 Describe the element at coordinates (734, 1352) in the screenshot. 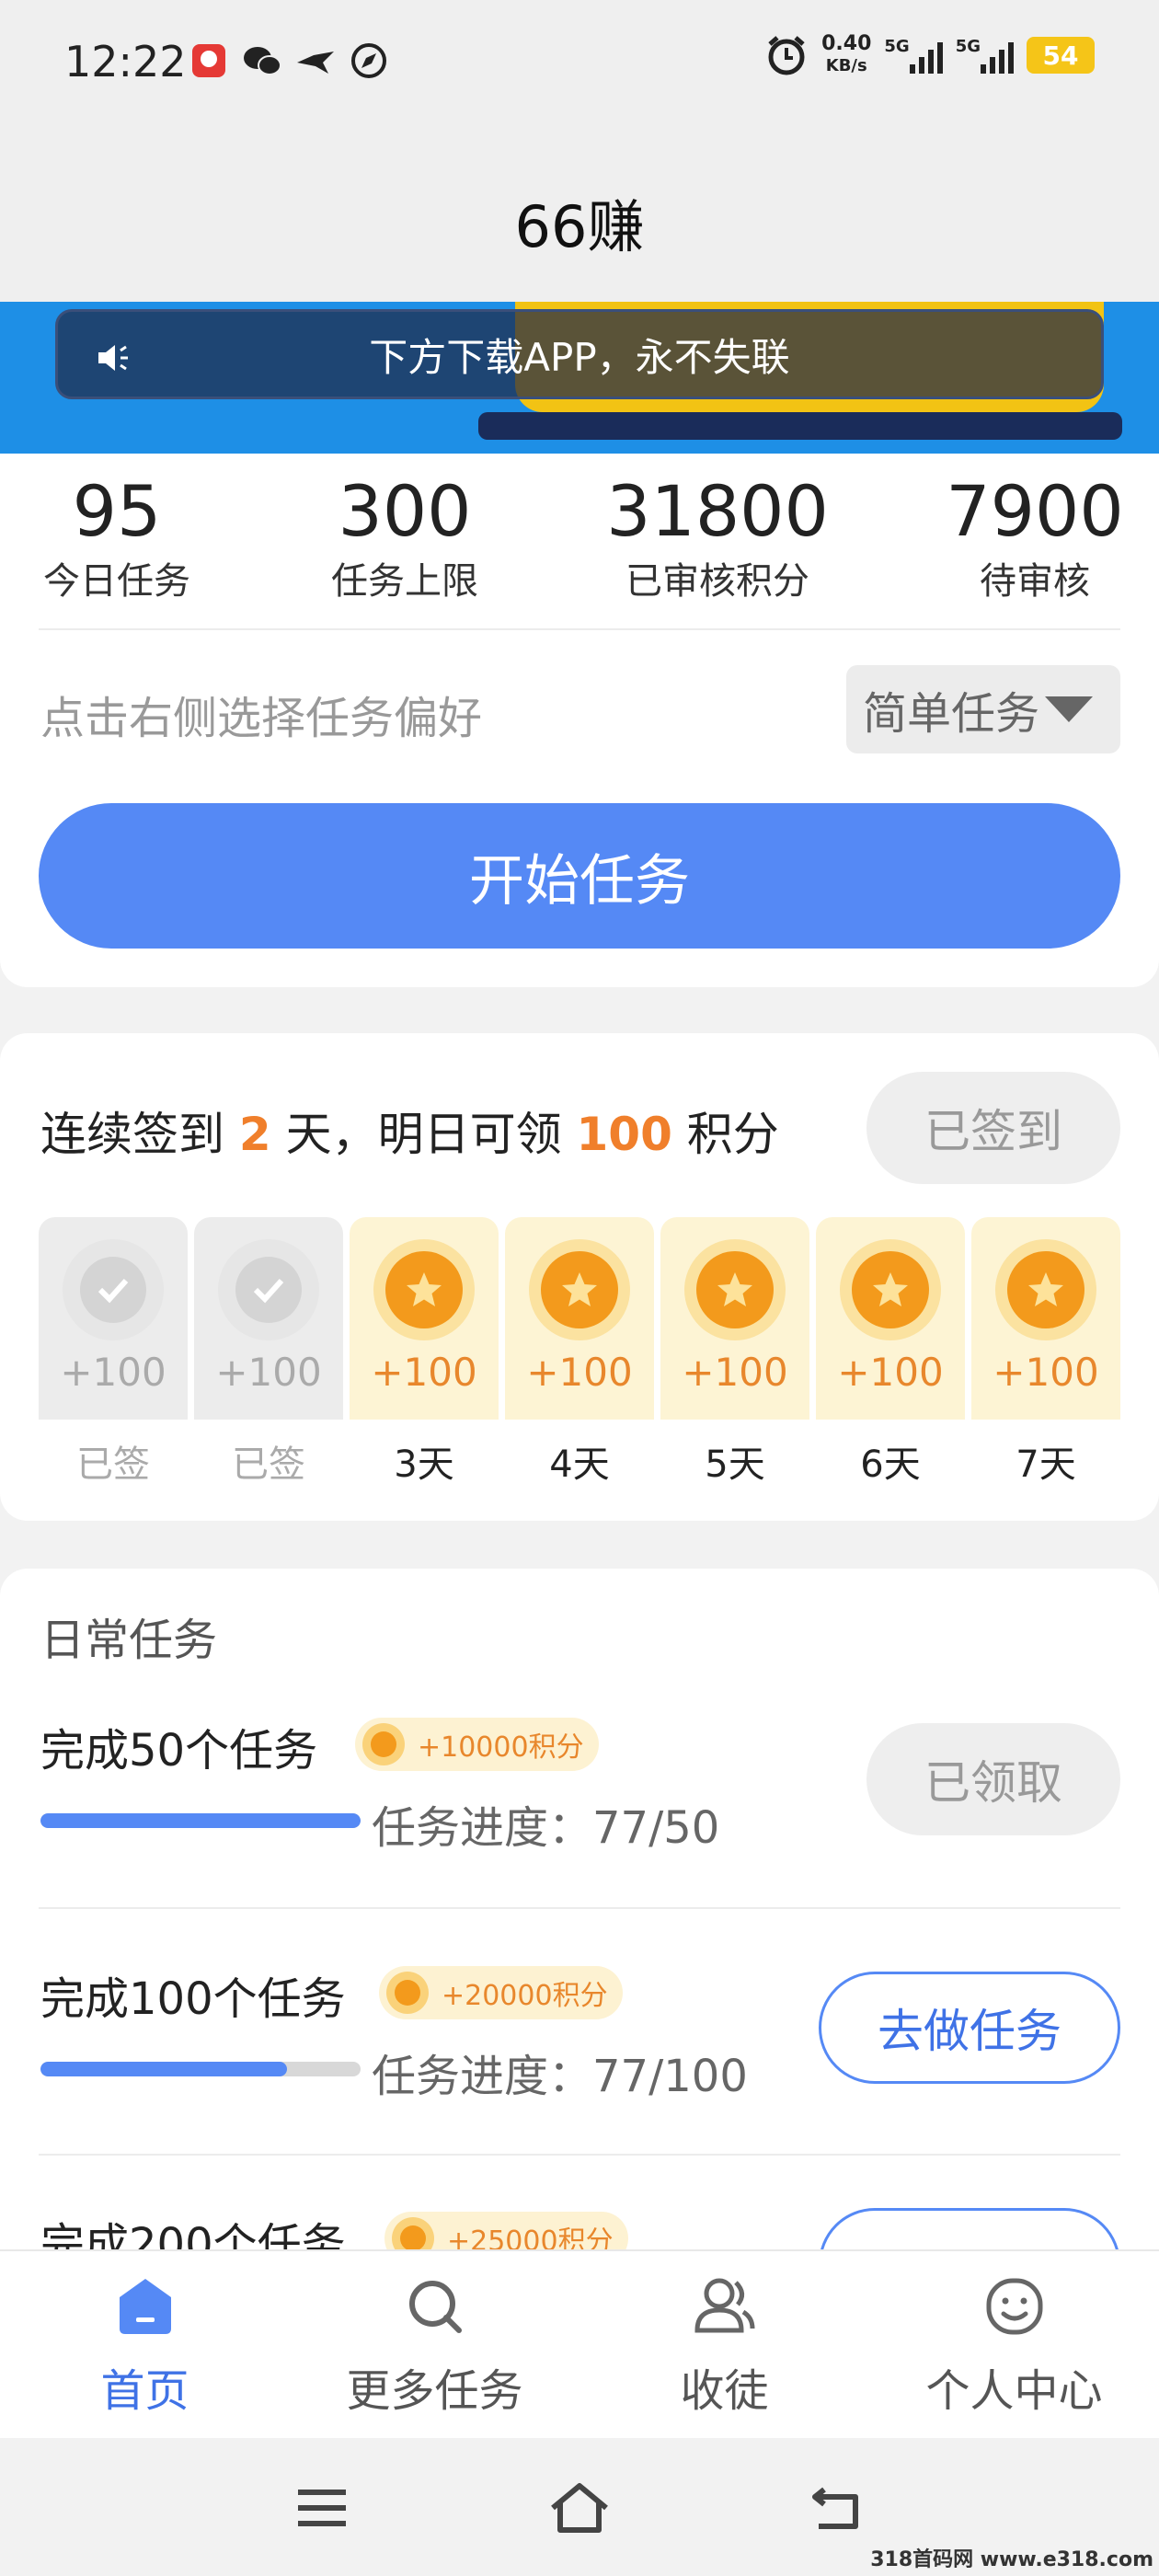

I see `sign-in-day: +100 5天` at that location.